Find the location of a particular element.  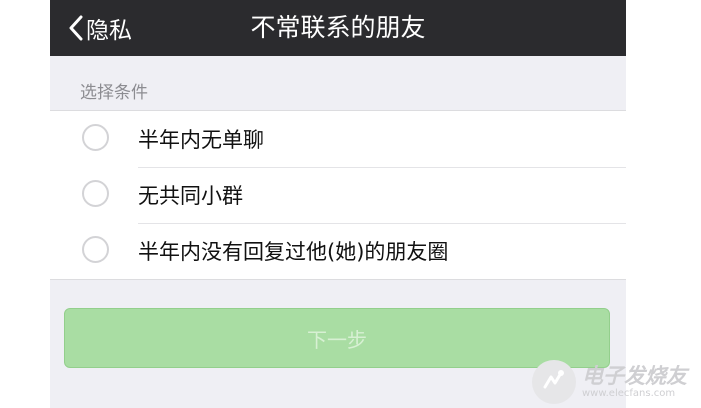

navigation-bar: 隐私 不常联系的朋友 is located at coordinates (338, 28).